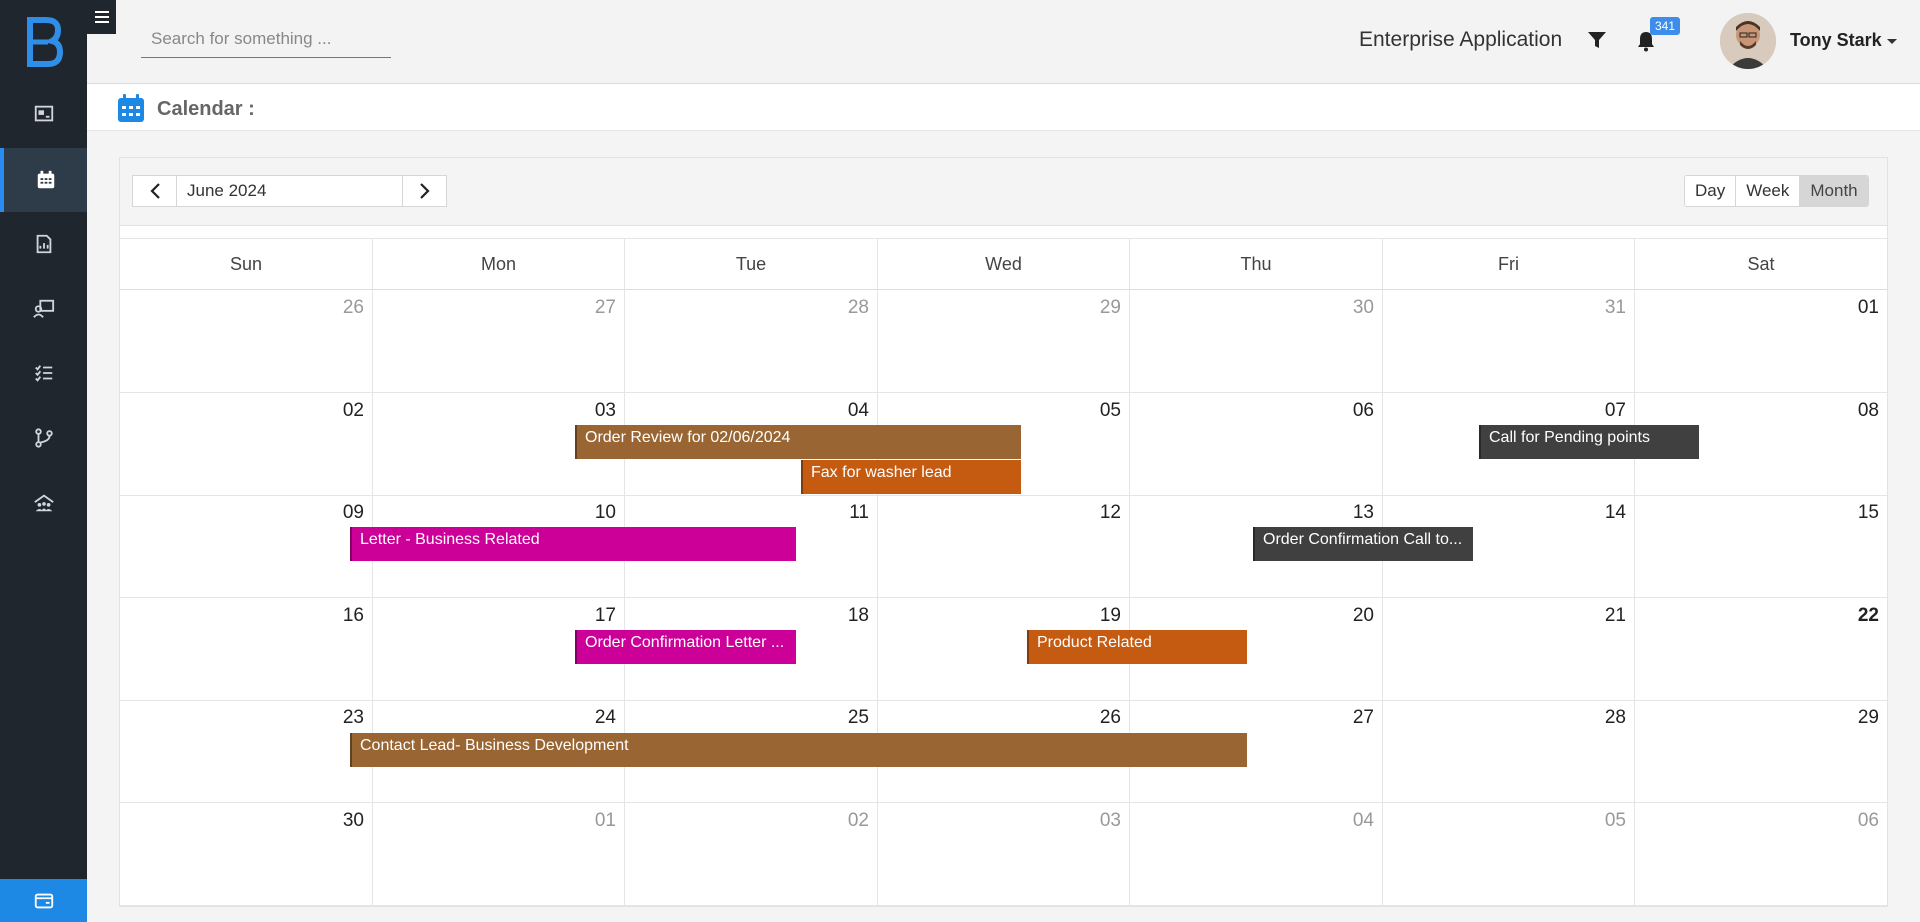  I want to click on day-number: 18, so click(858, 616).